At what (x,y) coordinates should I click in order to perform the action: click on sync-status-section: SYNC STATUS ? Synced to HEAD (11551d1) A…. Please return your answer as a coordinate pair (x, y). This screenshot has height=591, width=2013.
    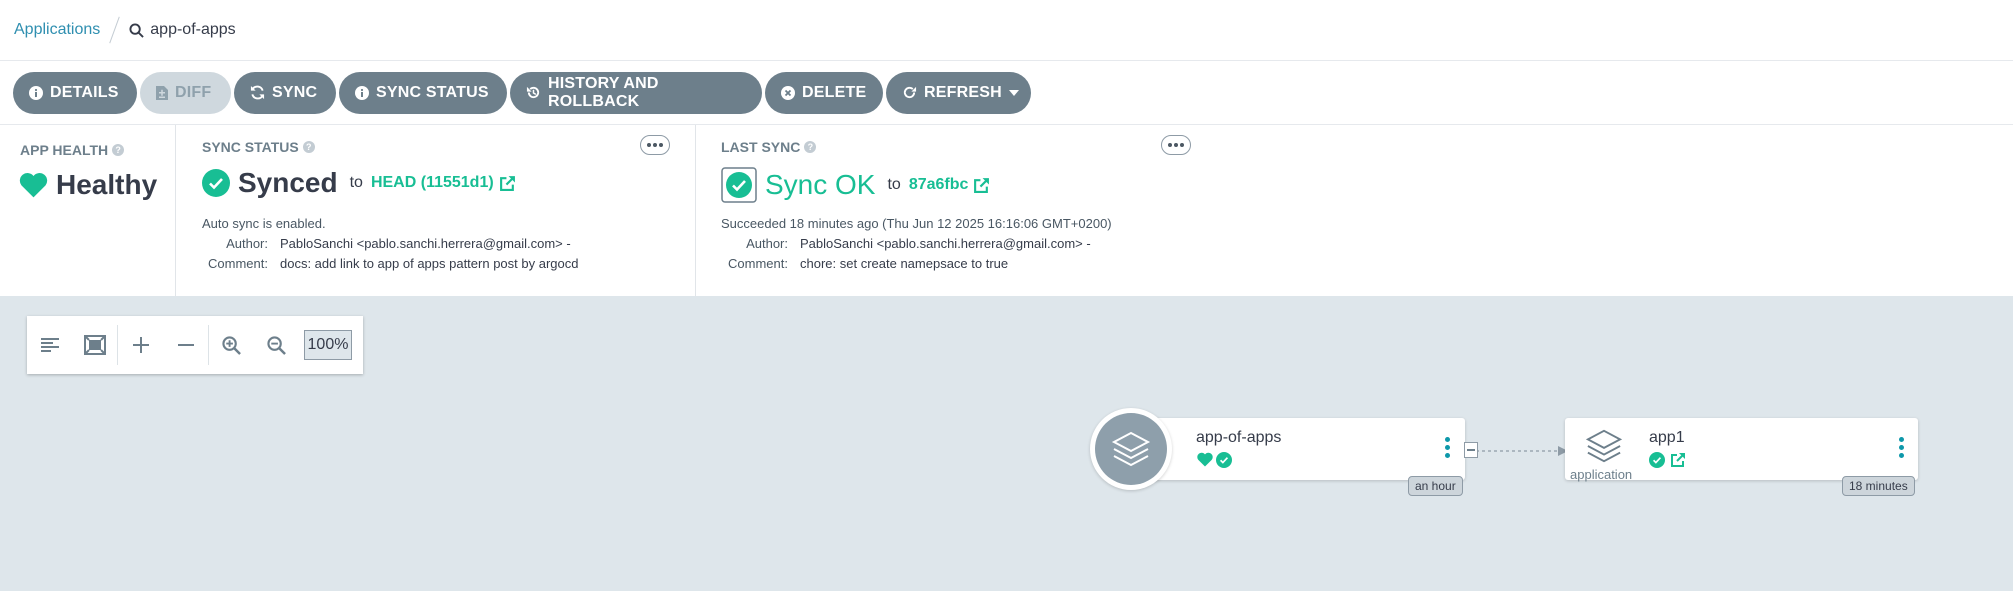
    Looking at the image, I should click on (435, 210).